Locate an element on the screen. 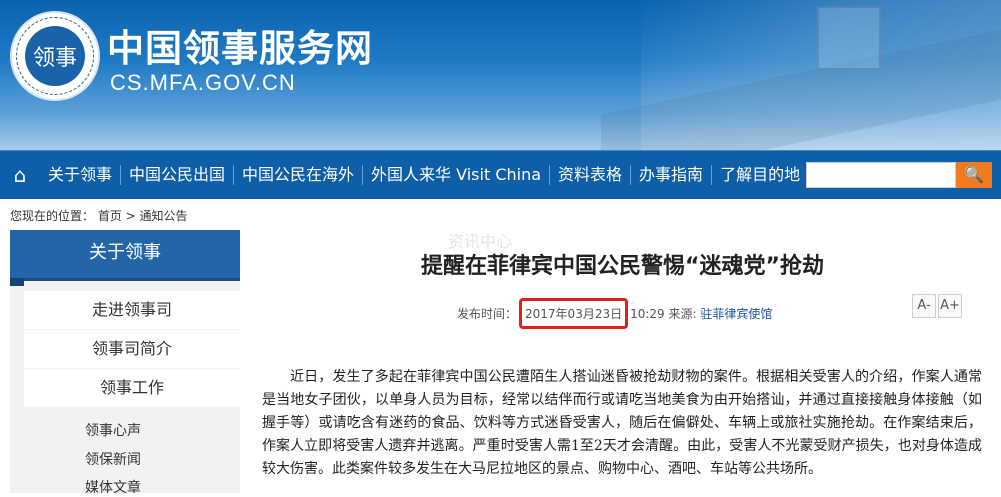 This screenshot has height=497, width=1001. sidebar: 关于领事 走进领事司 领事司简介 领事工作 领事心声 领保新闻 媒体文章 is located at coordinates (125, 363).